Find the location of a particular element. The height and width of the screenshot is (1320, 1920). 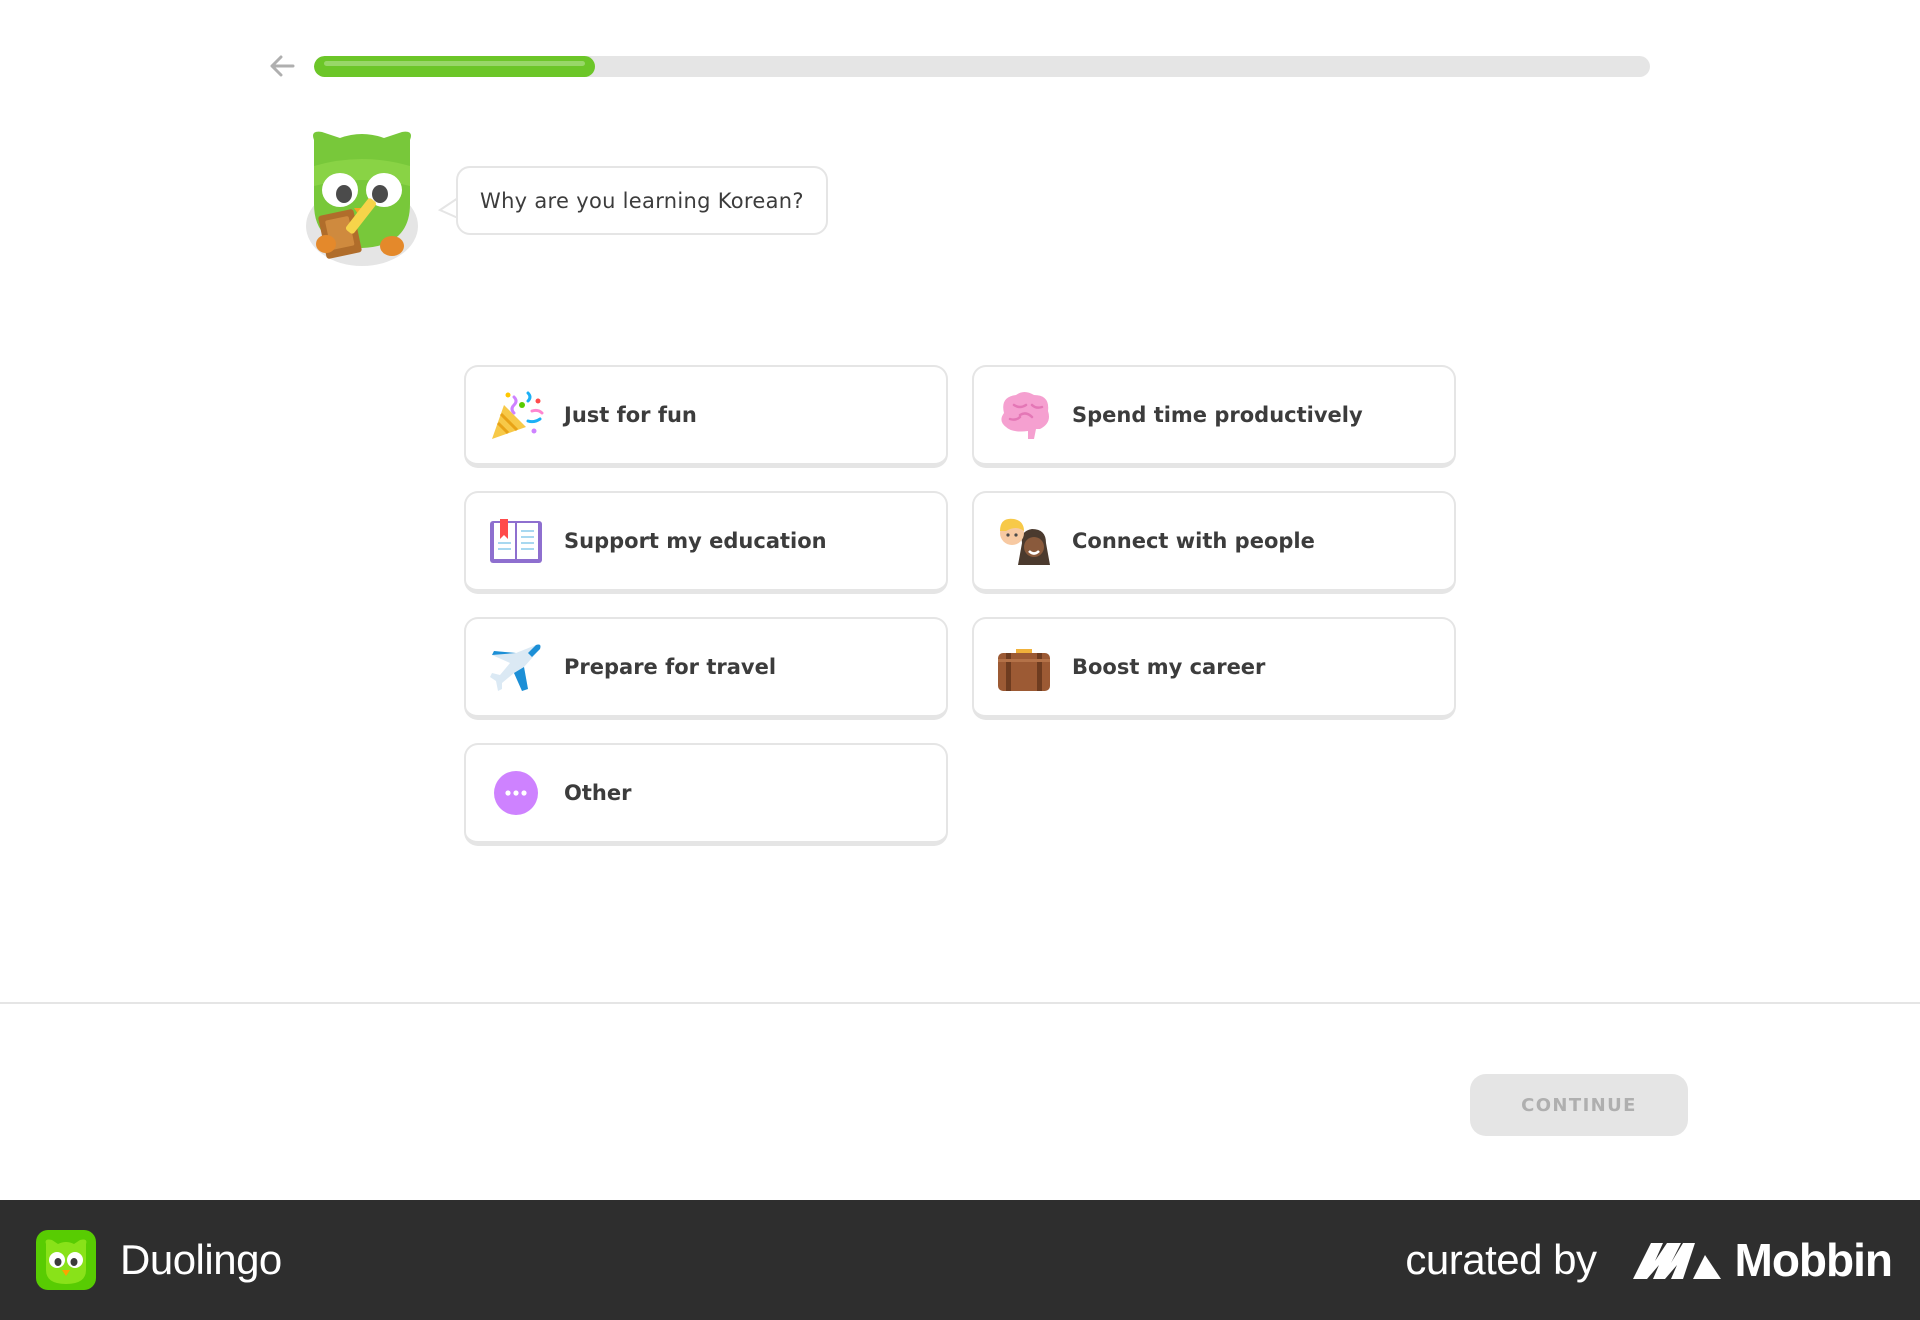

footer-divider is located at coordinates (960, 1003).